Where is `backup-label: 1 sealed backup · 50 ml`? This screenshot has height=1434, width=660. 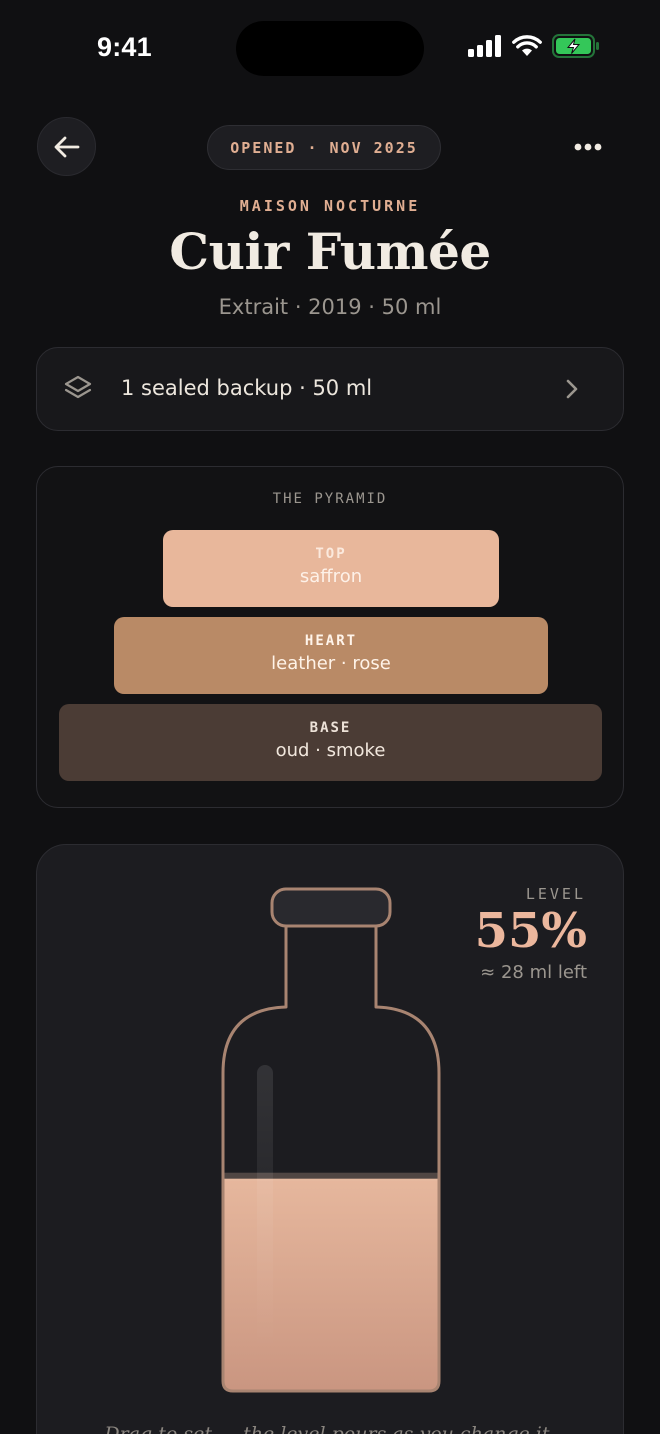
backup-label: 1 sealed backup · 50 ml is located at coordinates (247, 388).